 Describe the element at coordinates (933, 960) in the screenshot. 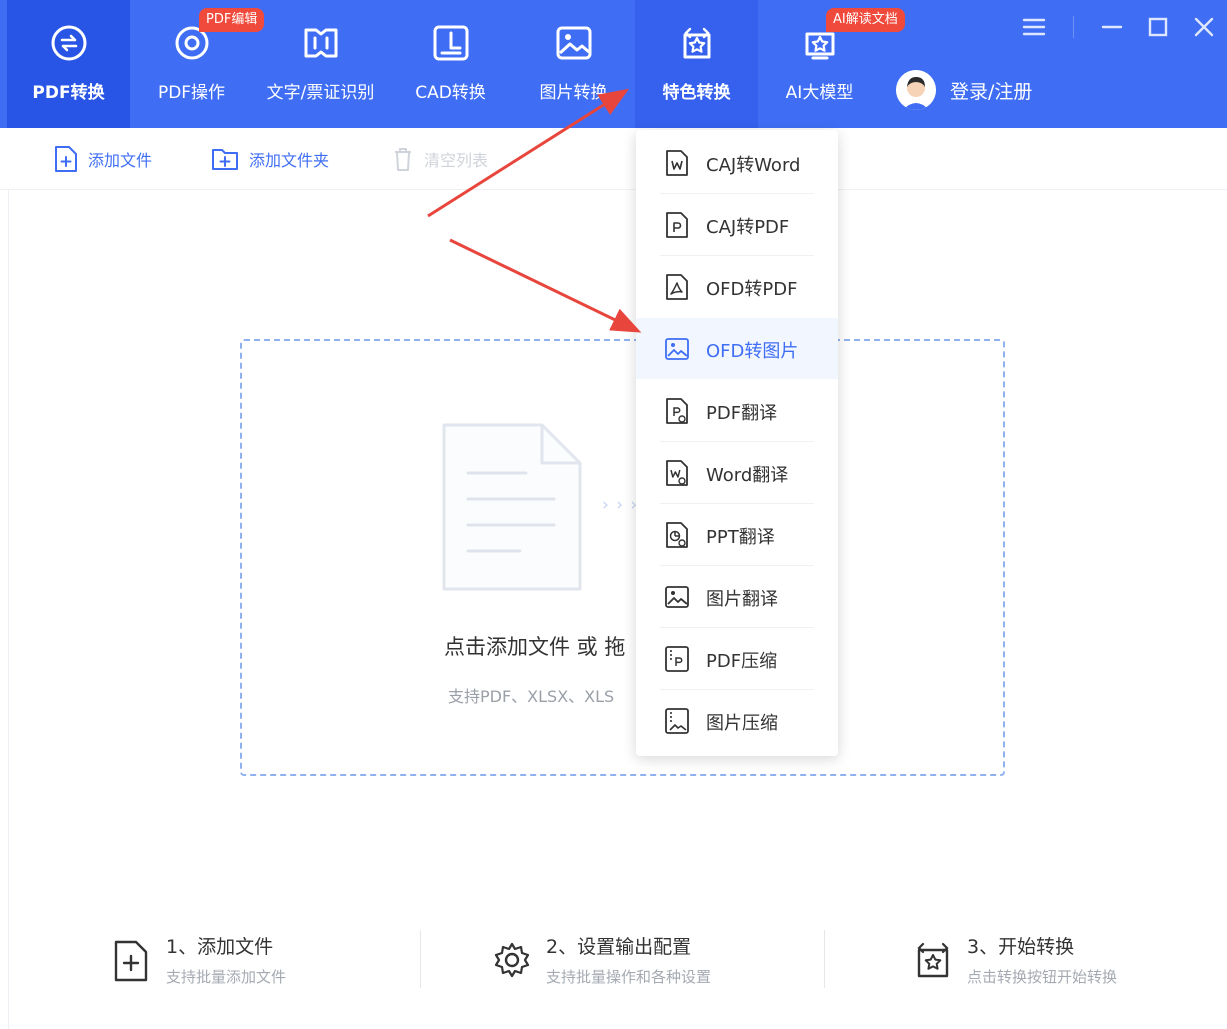

I see `convert-start-icon` at that location.